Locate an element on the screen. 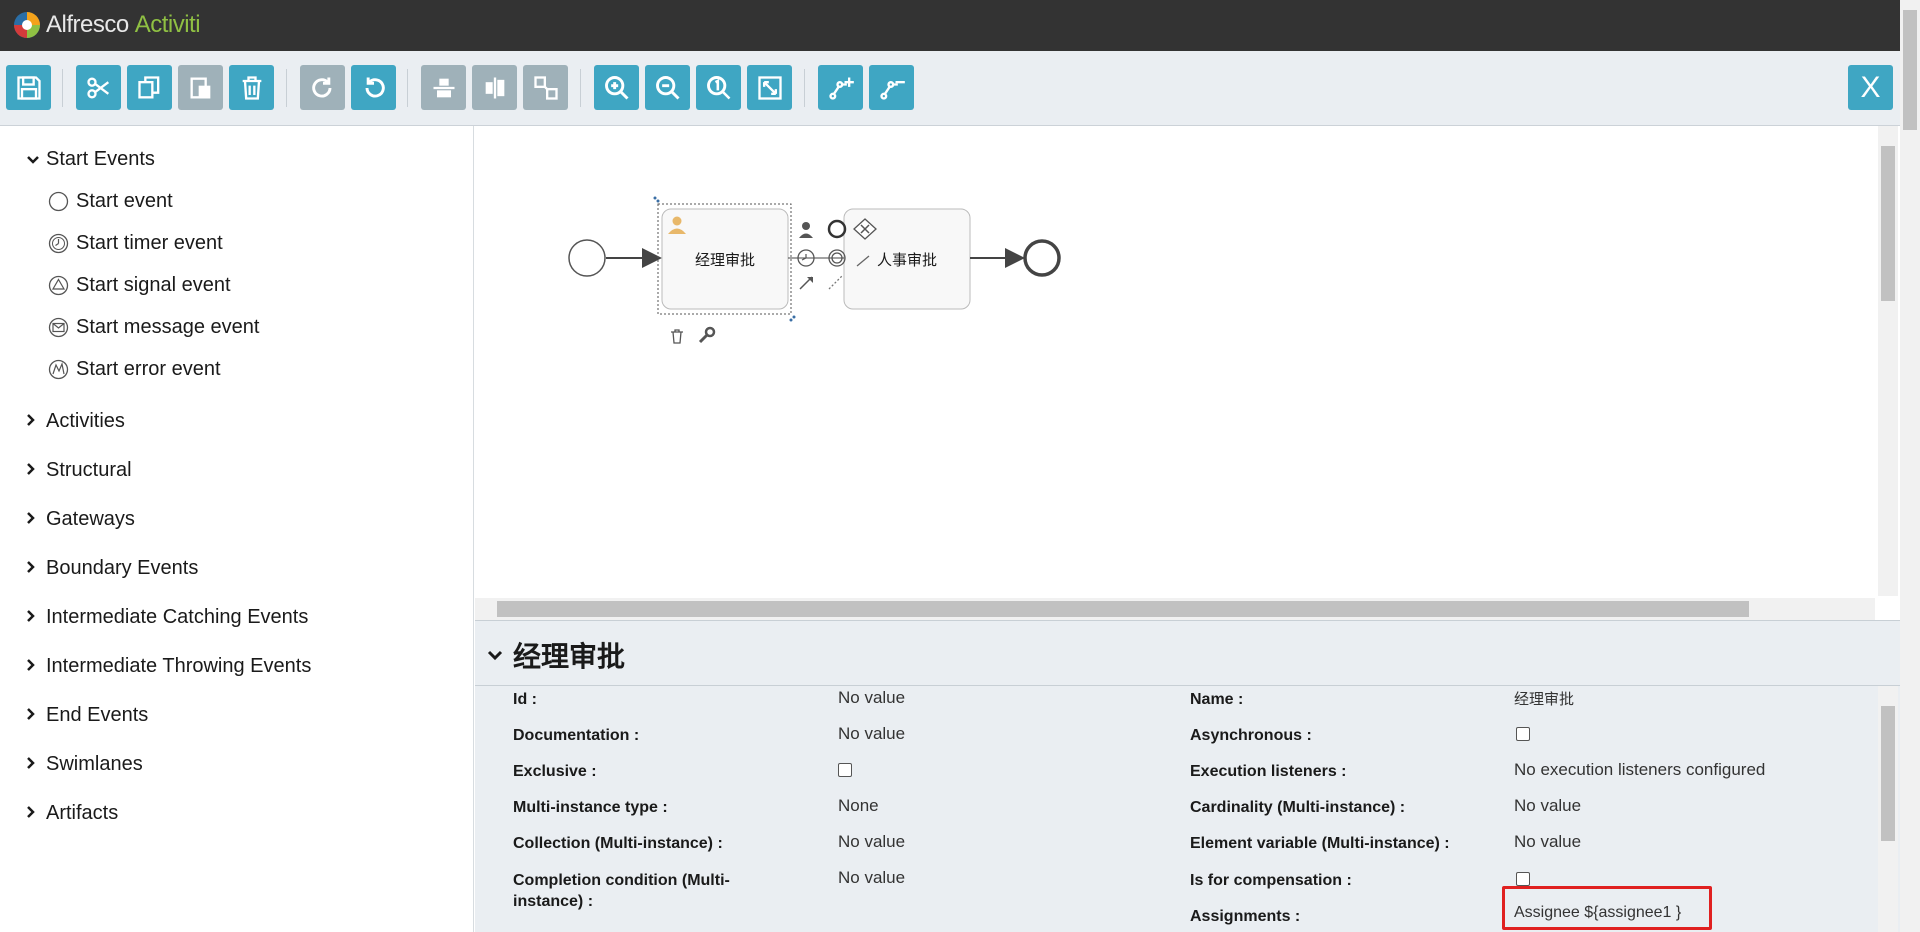 This screenshot has height=932, width=1920. paste-button is located at coordinates (200, 87).